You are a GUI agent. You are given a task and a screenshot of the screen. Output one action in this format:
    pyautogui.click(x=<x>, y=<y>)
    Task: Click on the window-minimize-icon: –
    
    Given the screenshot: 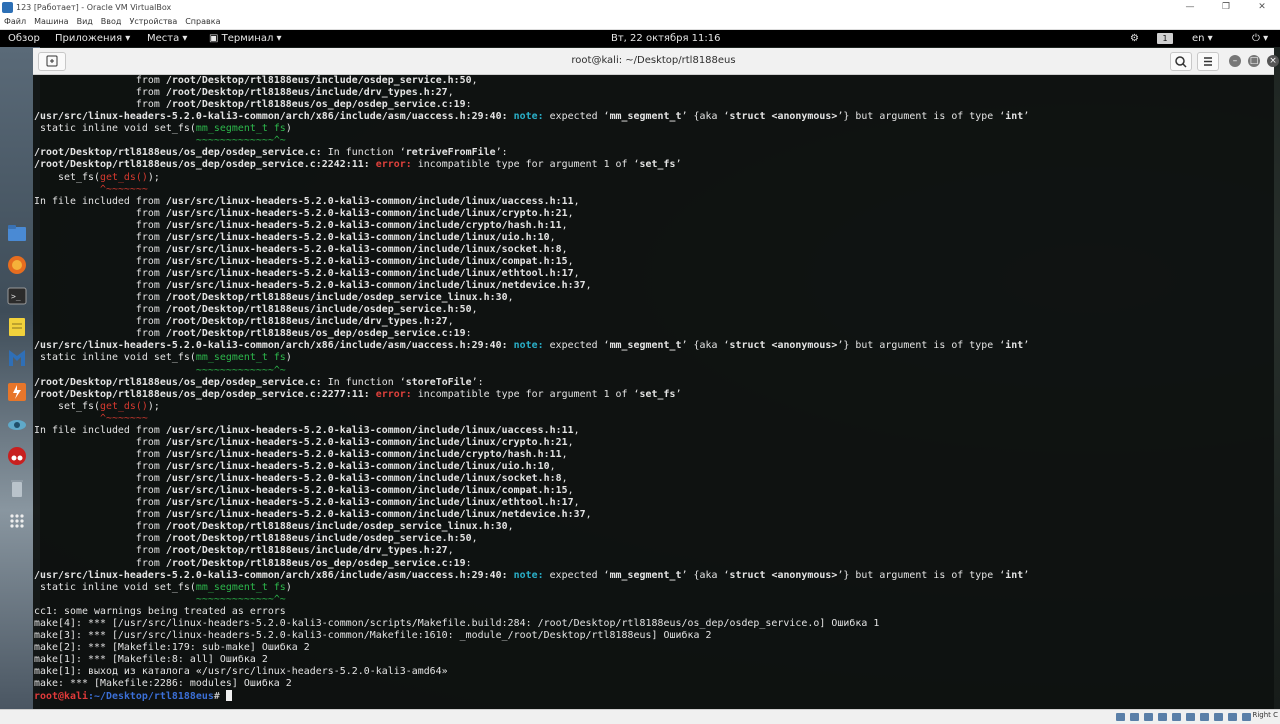 What is the action you would take?
    pyautogui.click(x=1235, y=61)
    